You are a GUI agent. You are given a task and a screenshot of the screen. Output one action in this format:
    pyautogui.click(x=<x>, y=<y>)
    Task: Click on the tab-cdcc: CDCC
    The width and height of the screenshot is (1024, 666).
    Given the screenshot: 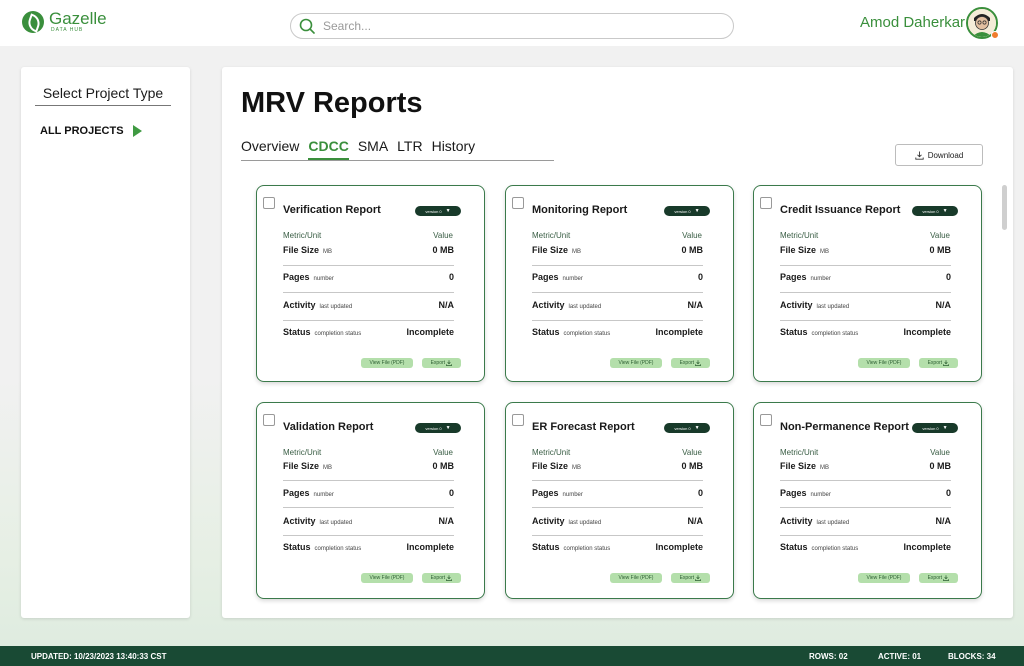 What is the action you would take?
    pyautogui.click(x=328, y=149)
    